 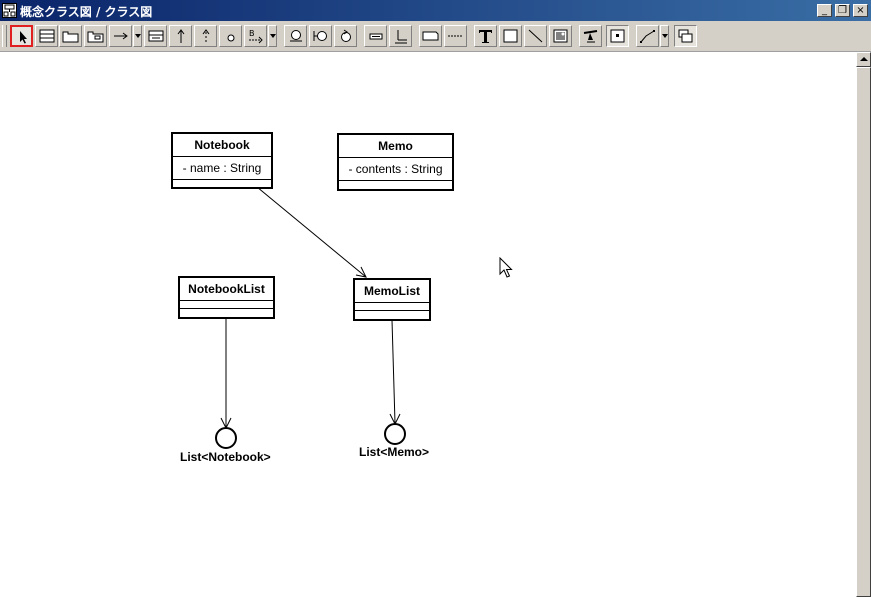 I want to click on note-icon, so click(x=376, y=36).